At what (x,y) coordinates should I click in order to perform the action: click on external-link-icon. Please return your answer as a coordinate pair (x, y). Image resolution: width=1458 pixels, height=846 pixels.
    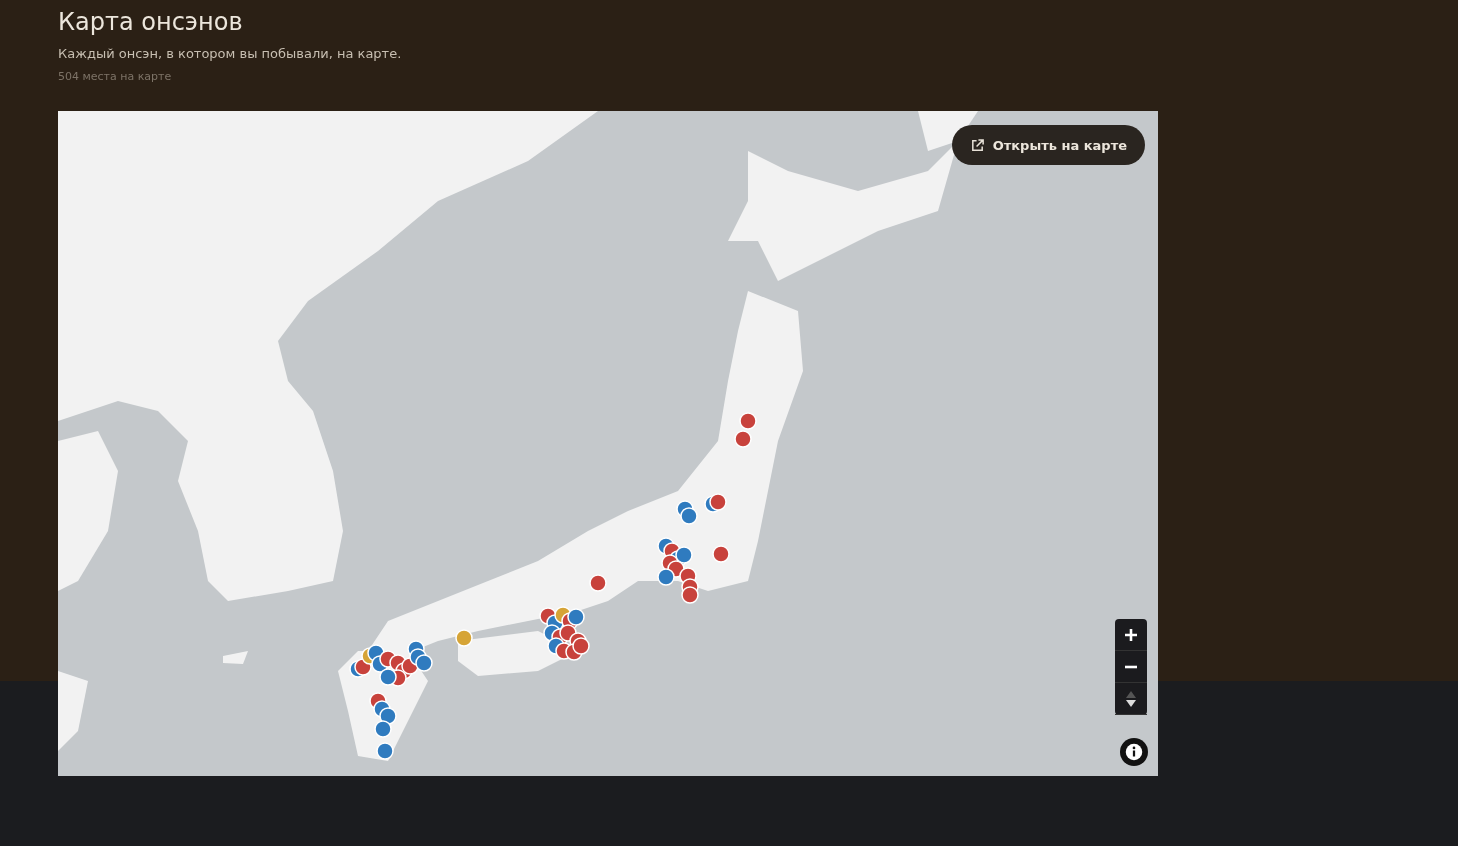
    Looking at the image, I should click on (977, 145).